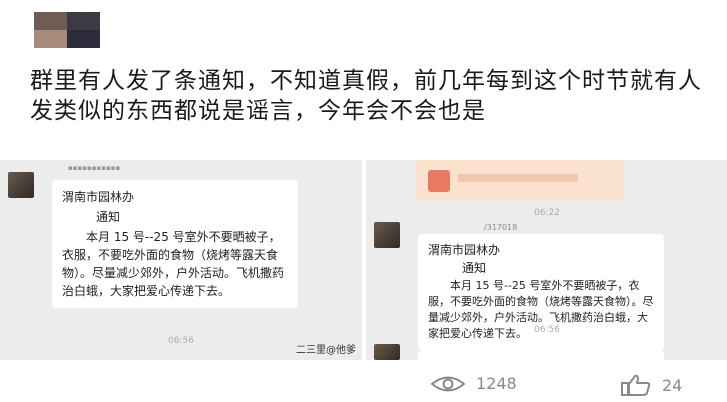 This screenshot has width=727, height=402. Describe the element at coordinates (501, 227) in the screenshot. I see `sender-name: /317018` at that location.